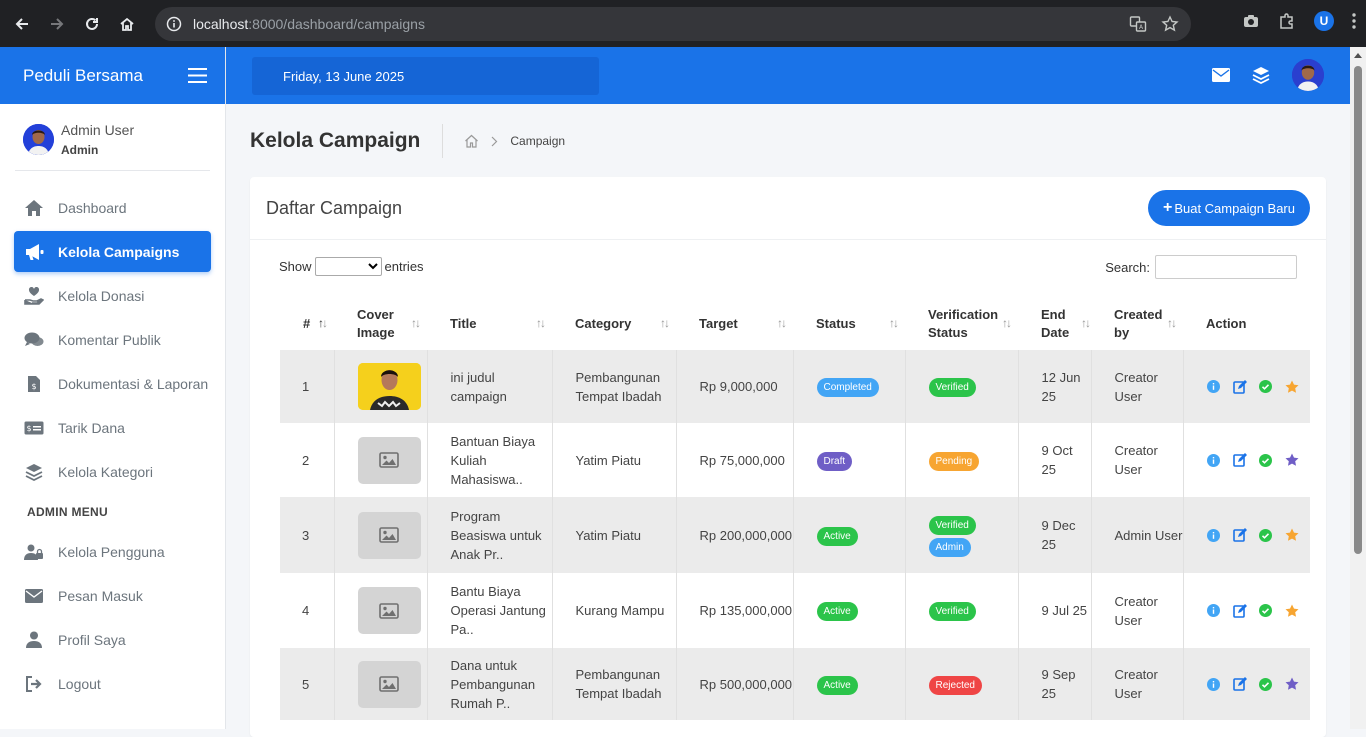  I want to click on forward-icon, so click(57, 24).